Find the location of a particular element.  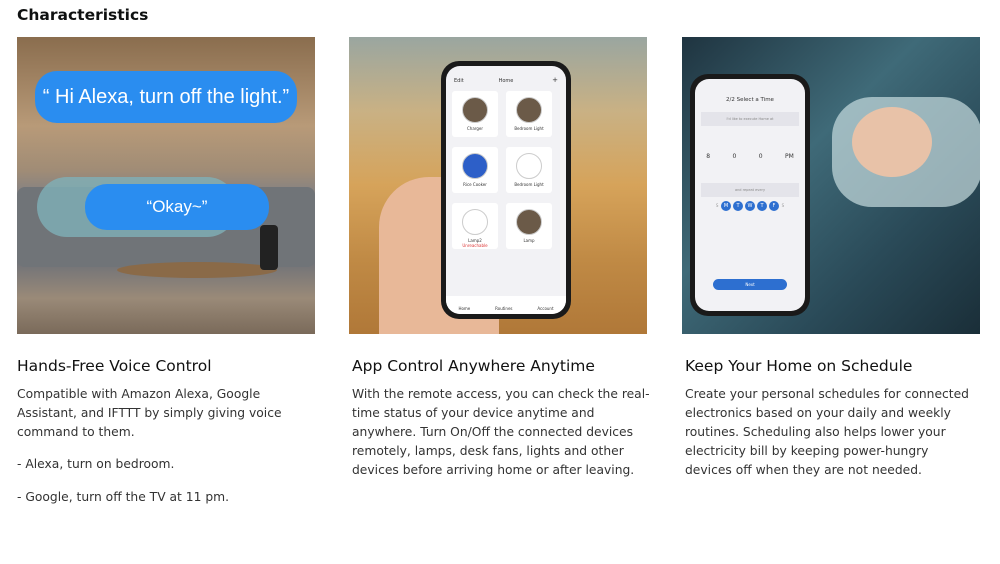

section-title: Characteristics is located at coordinates (83, 15).